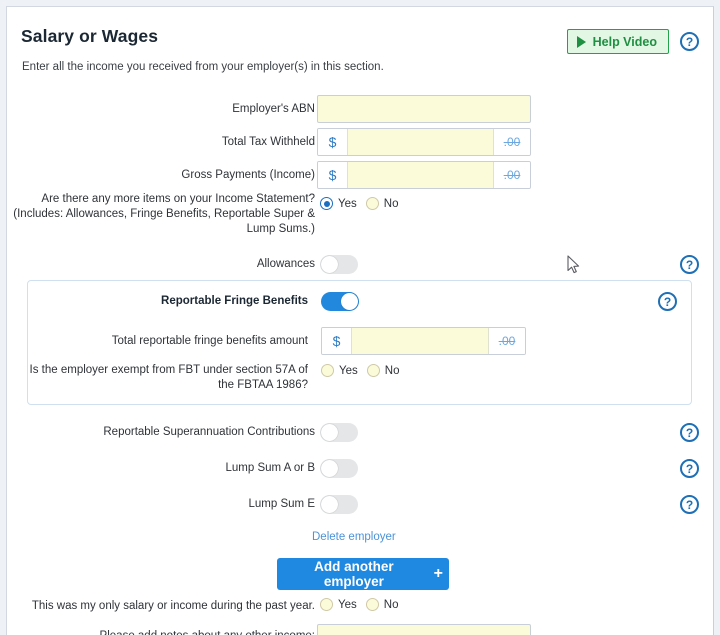 This screenshot has height=635, width=720. What do you see at coordinates (359, 203) in the screenshot?
I see `more-items-radio-group: Yes No` at bounding box center [359, 203].